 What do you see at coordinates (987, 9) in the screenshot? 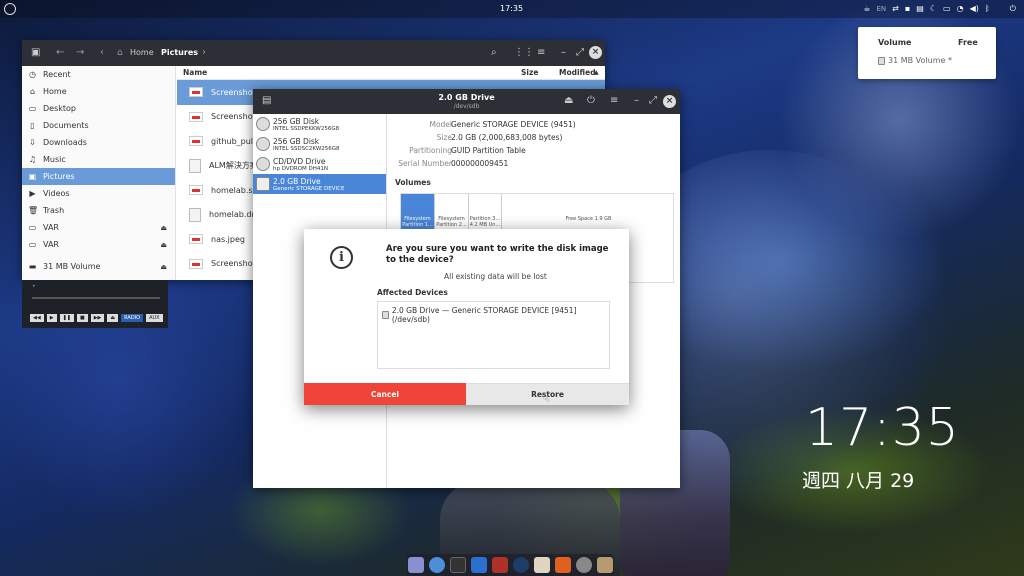
I see `bluetooth-icon: ᛒ` at bounding box center [987, 9].